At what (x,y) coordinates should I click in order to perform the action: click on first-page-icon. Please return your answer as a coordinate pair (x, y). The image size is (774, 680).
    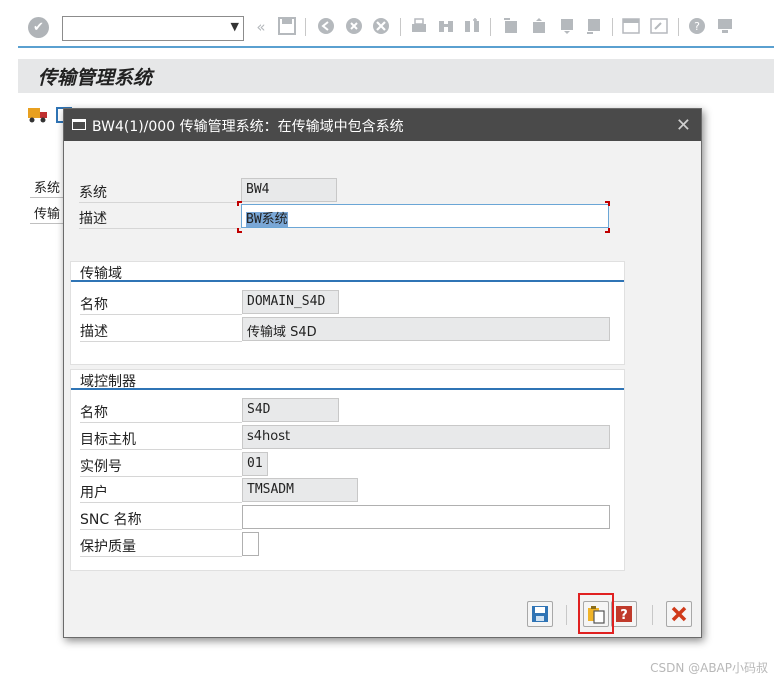
    Looking at the image, I should click on (511, 27).